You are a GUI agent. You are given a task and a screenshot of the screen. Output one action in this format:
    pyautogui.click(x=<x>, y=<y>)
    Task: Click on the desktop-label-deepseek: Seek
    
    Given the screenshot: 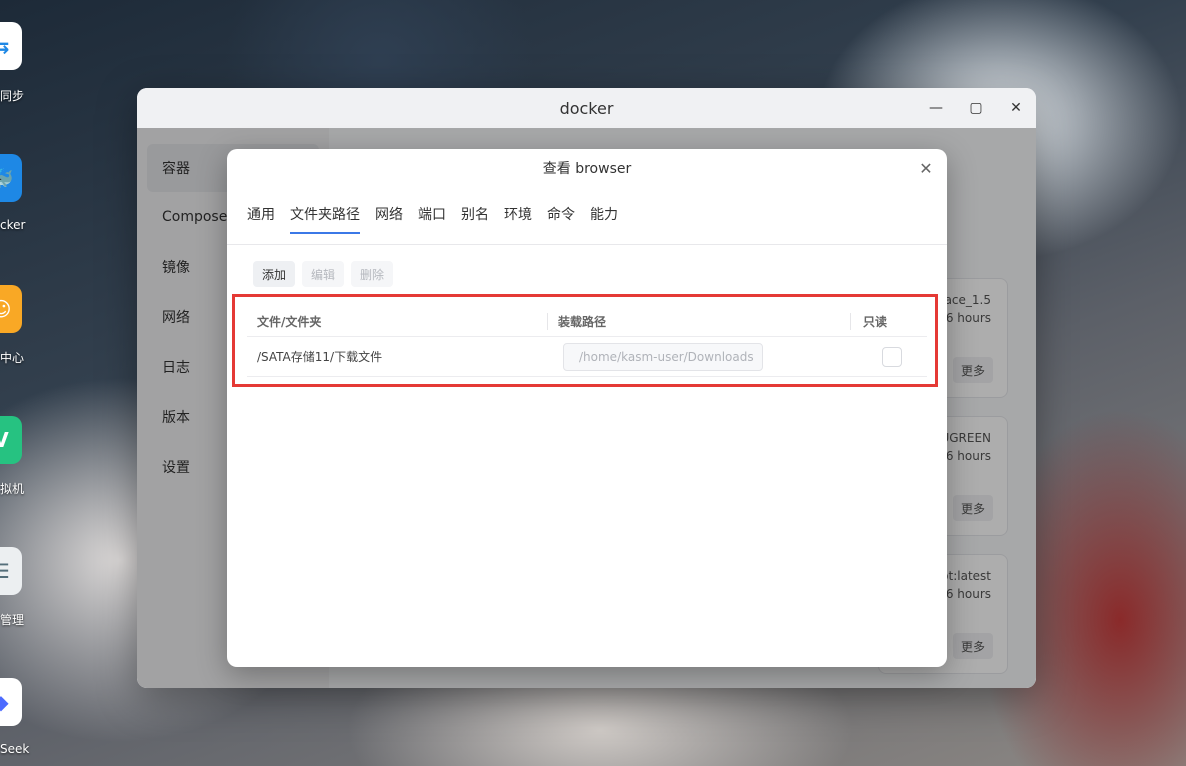 What is the action you would take?
    pyautogui.click(x=15, y=749)
    